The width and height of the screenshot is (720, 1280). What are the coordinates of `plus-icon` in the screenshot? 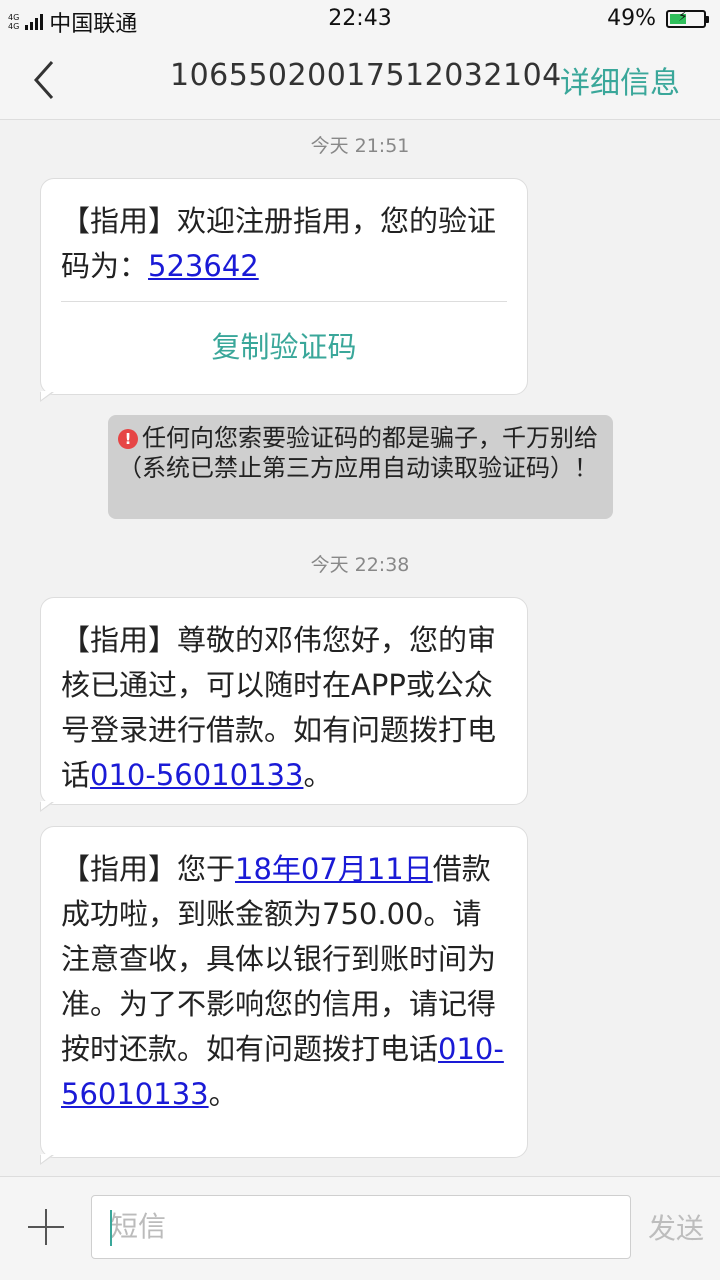 It's located at (46, 1227).